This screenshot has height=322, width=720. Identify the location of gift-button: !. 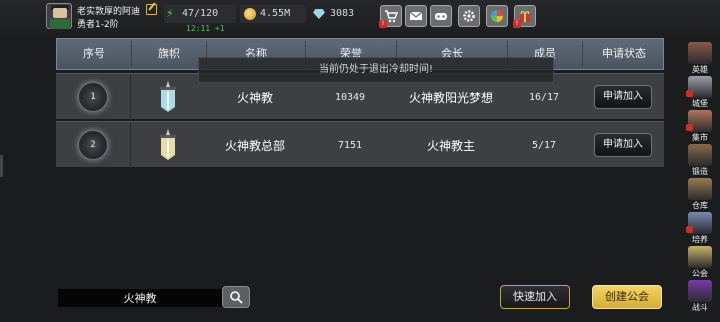
(524, 16).